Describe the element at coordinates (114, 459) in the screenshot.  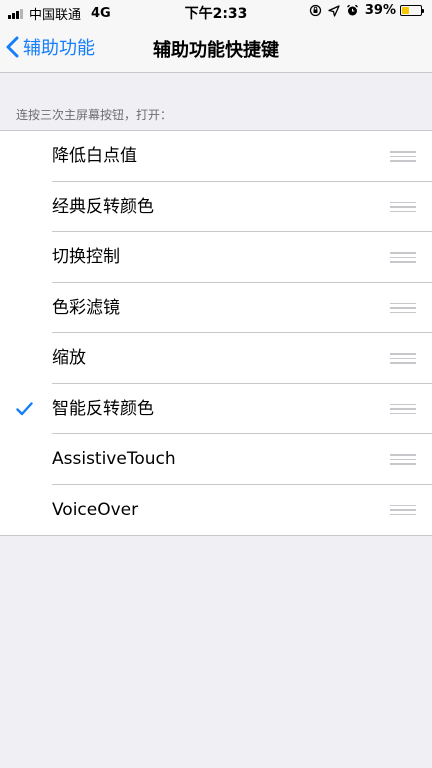
I see `list-item-label: AssistiveTouch` at that location.